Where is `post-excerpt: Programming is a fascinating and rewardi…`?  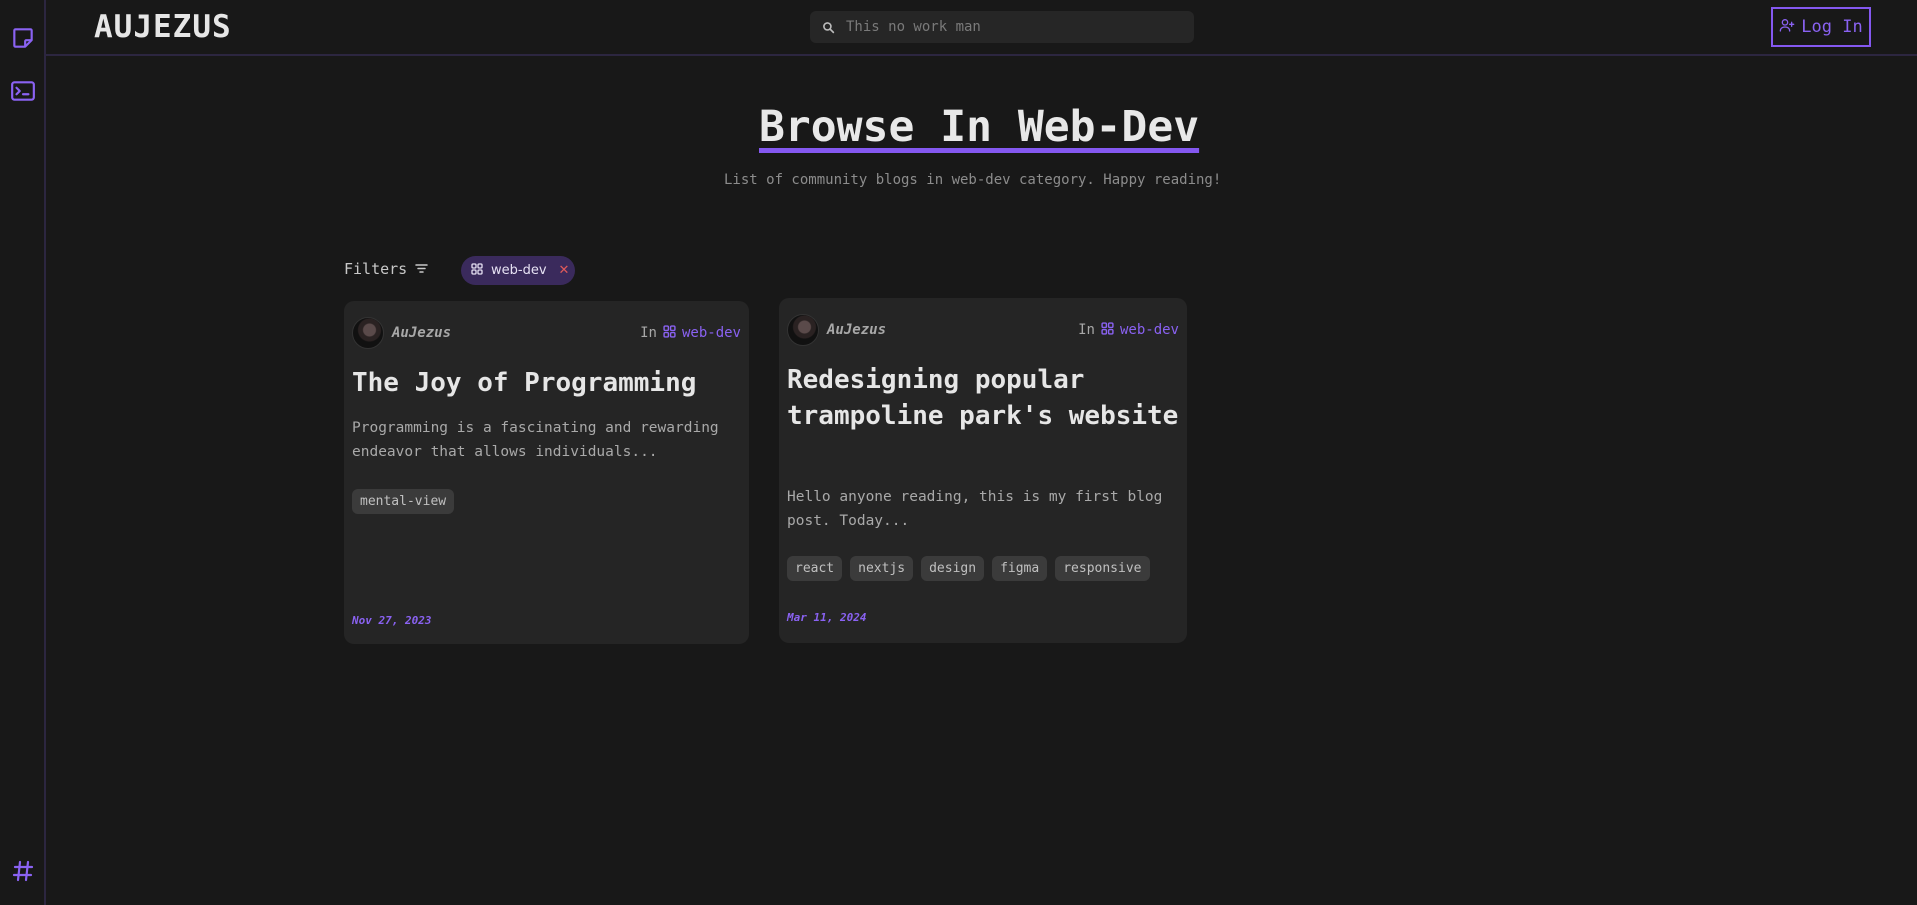 post-excerpt: Programming is a fascinating and rewardi… is located at coordinates (535, 440).